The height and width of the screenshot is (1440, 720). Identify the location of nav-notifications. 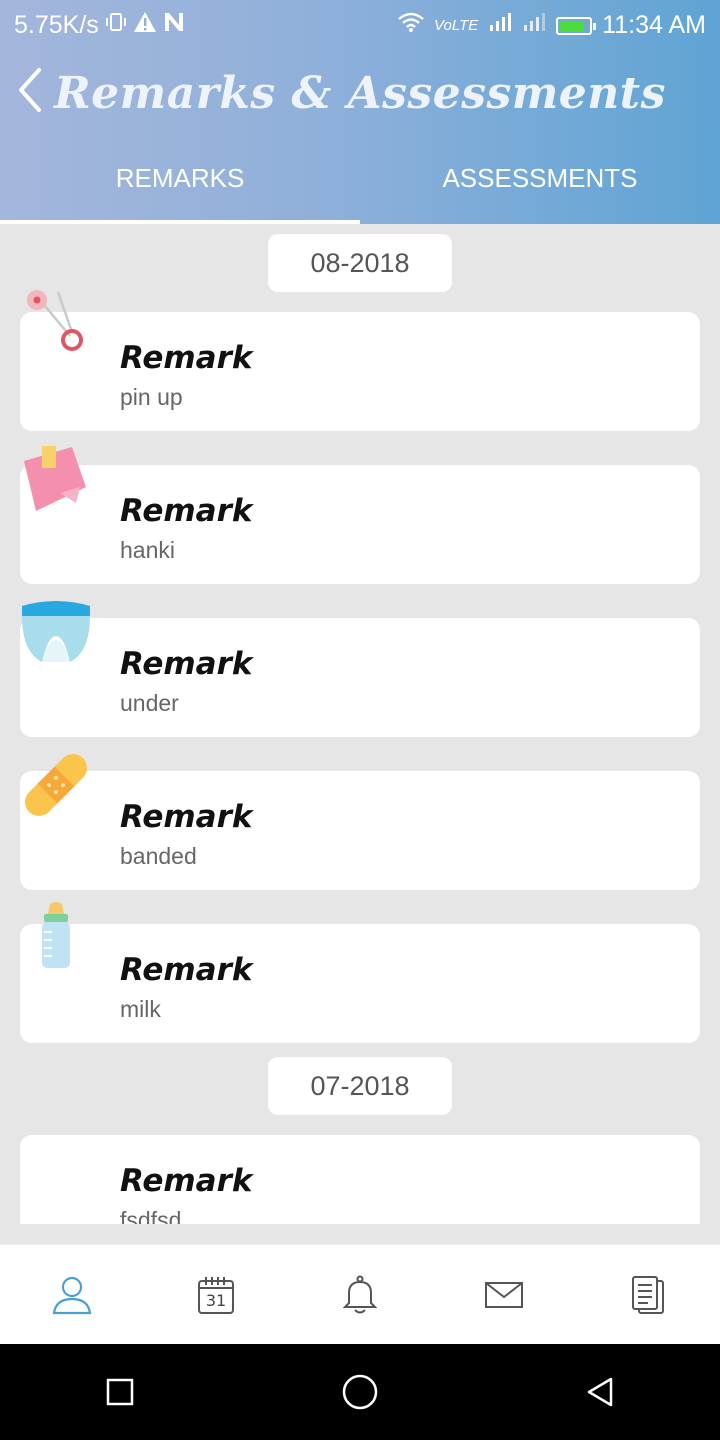
(360, 1295).